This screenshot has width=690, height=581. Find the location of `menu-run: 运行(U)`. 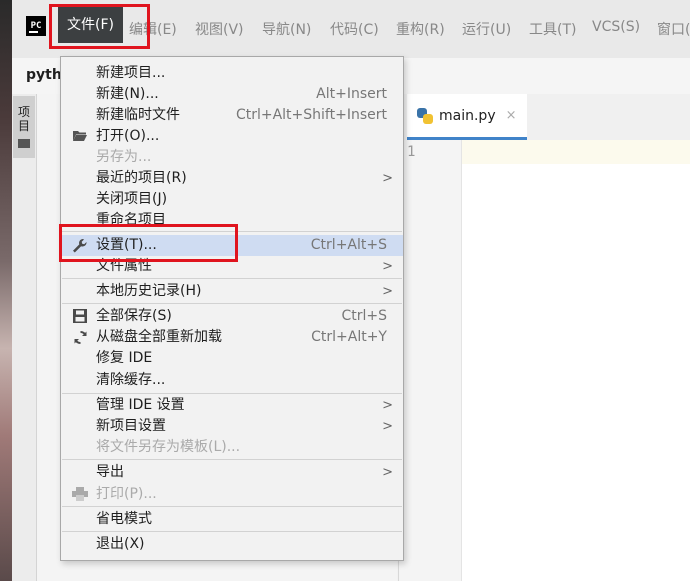

menu-run: 运行(U) is located at coordinates (486, 29).